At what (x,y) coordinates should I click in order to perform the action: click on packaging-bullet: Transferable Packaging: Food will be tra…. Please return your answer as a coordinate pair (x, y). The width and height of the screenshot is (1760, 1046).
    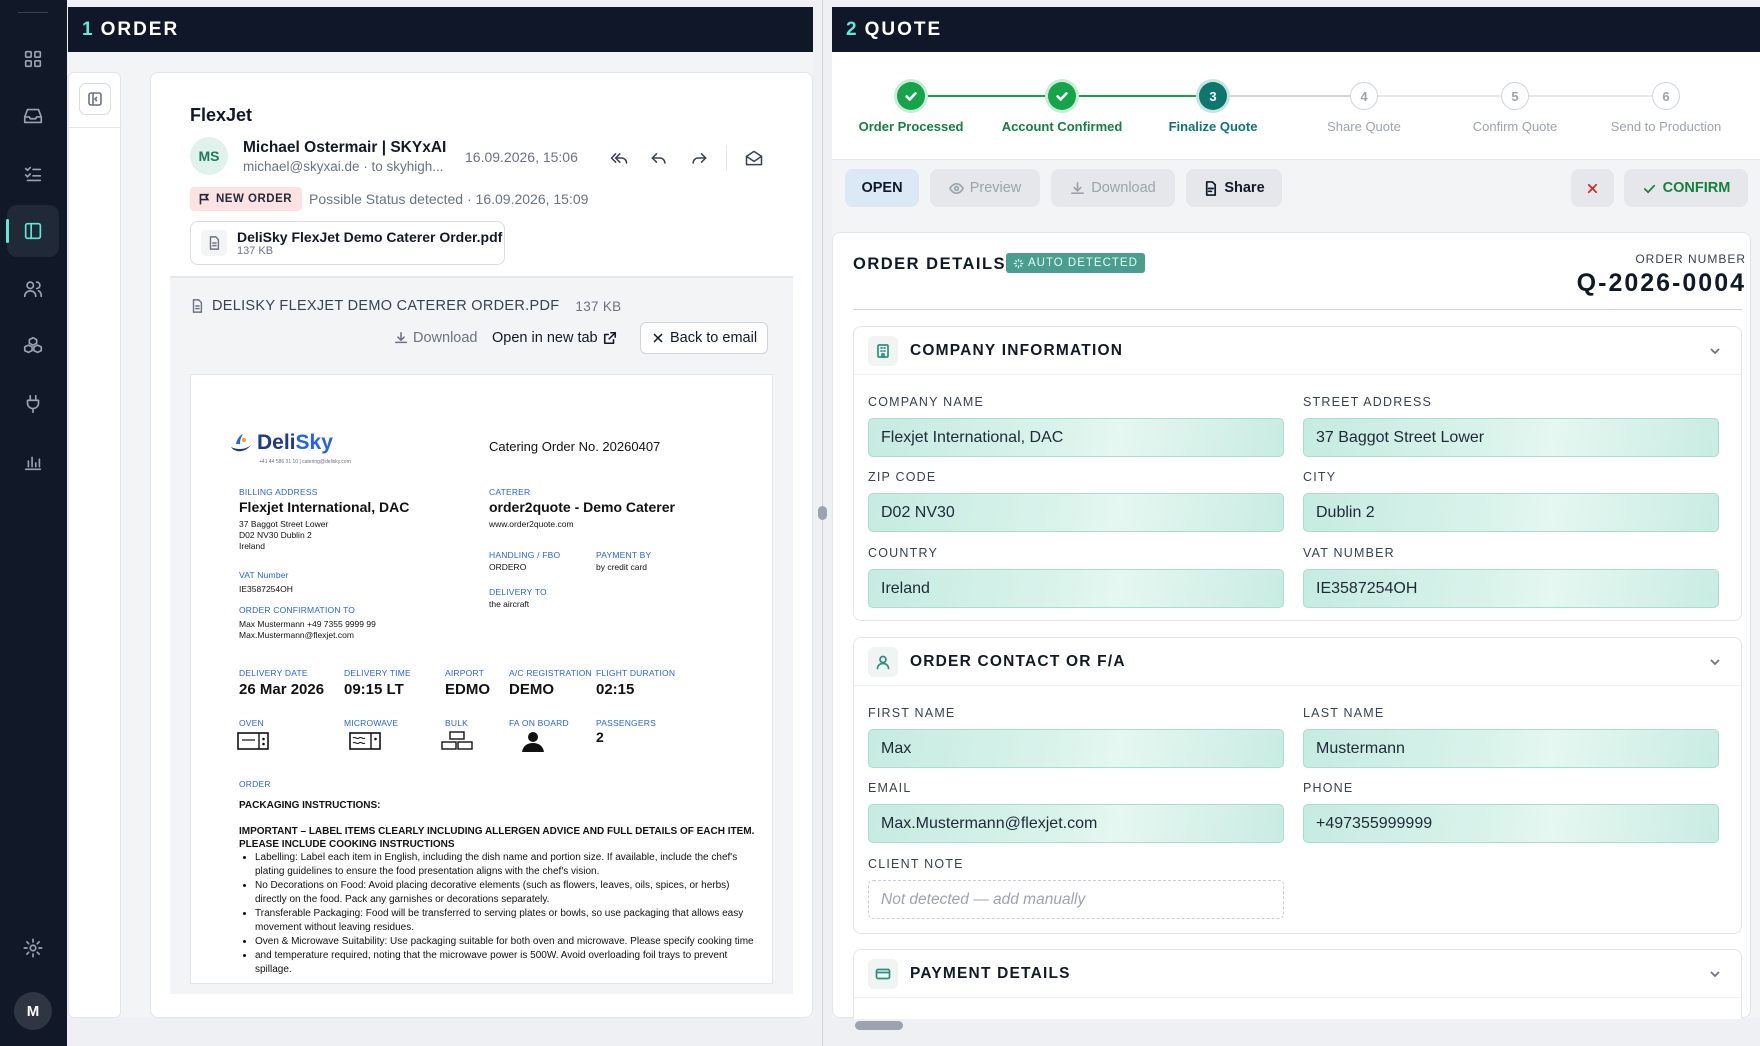
    Looking at the image, I should click on (507, 921).